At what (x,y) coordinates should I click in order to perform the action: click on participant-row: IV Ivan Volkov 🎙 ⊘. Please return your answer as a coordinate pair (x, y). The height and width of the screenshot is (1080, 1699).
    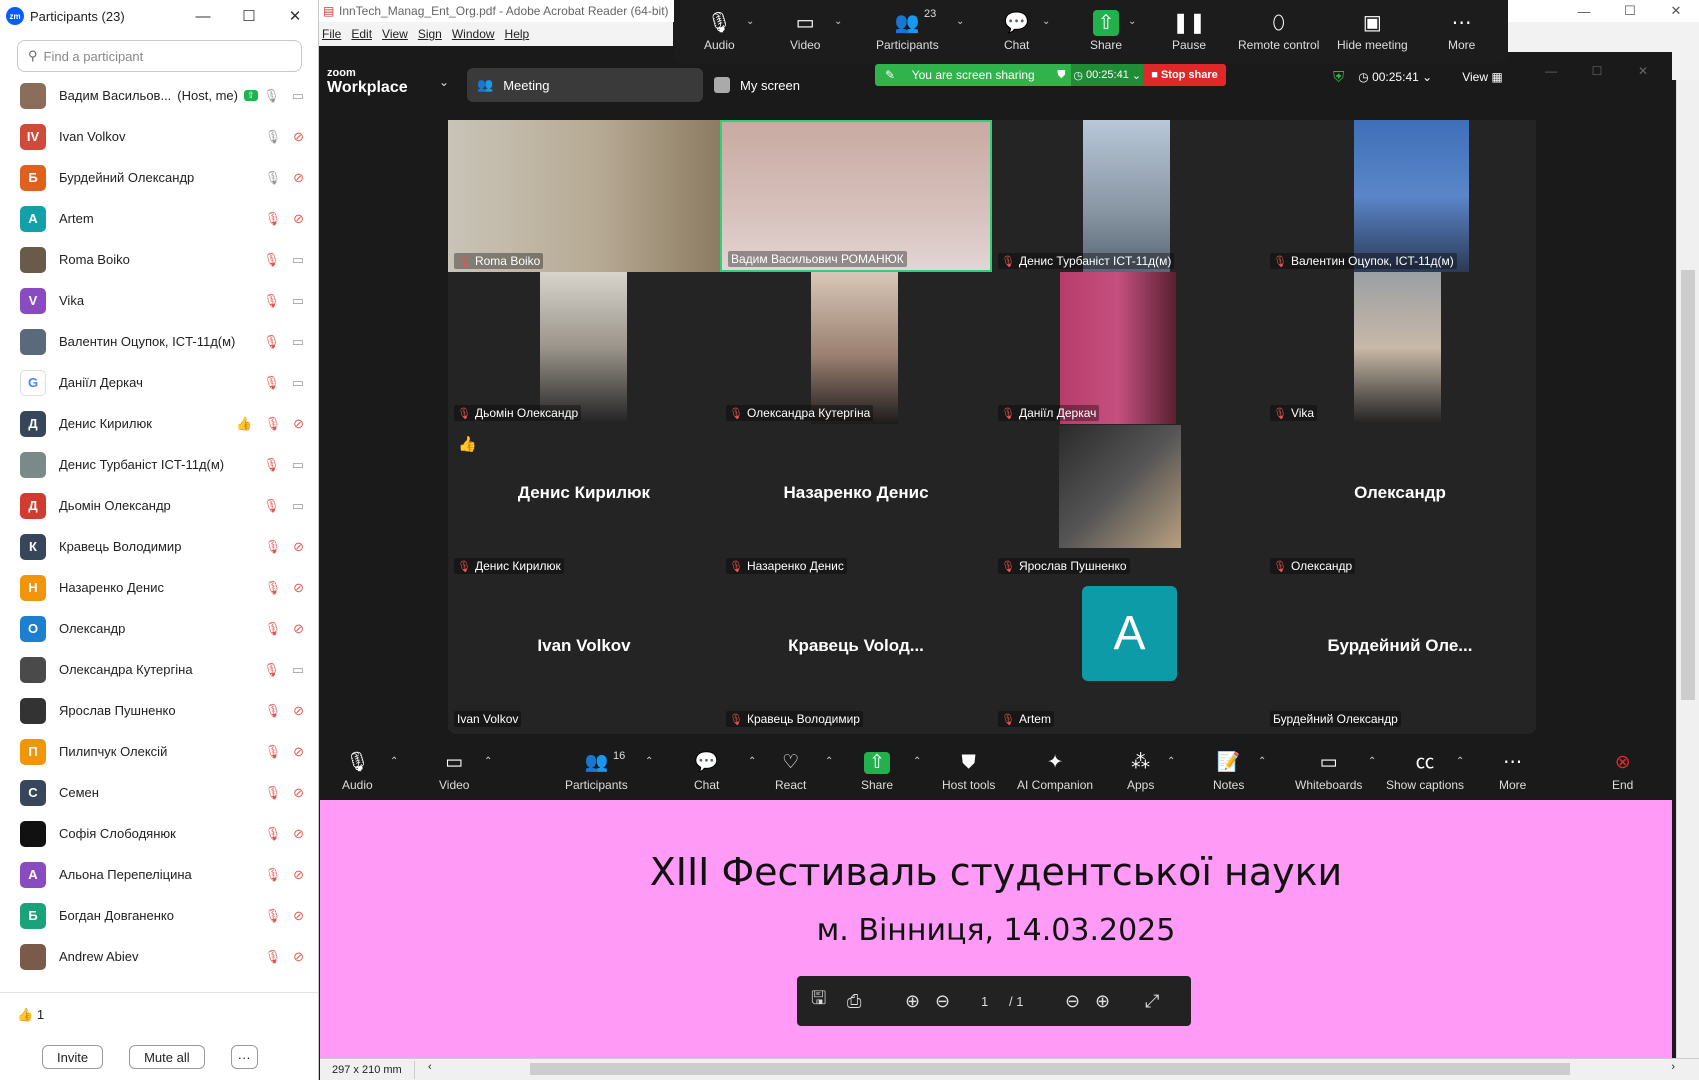
    Looking at the image, I should click on (159, 136).